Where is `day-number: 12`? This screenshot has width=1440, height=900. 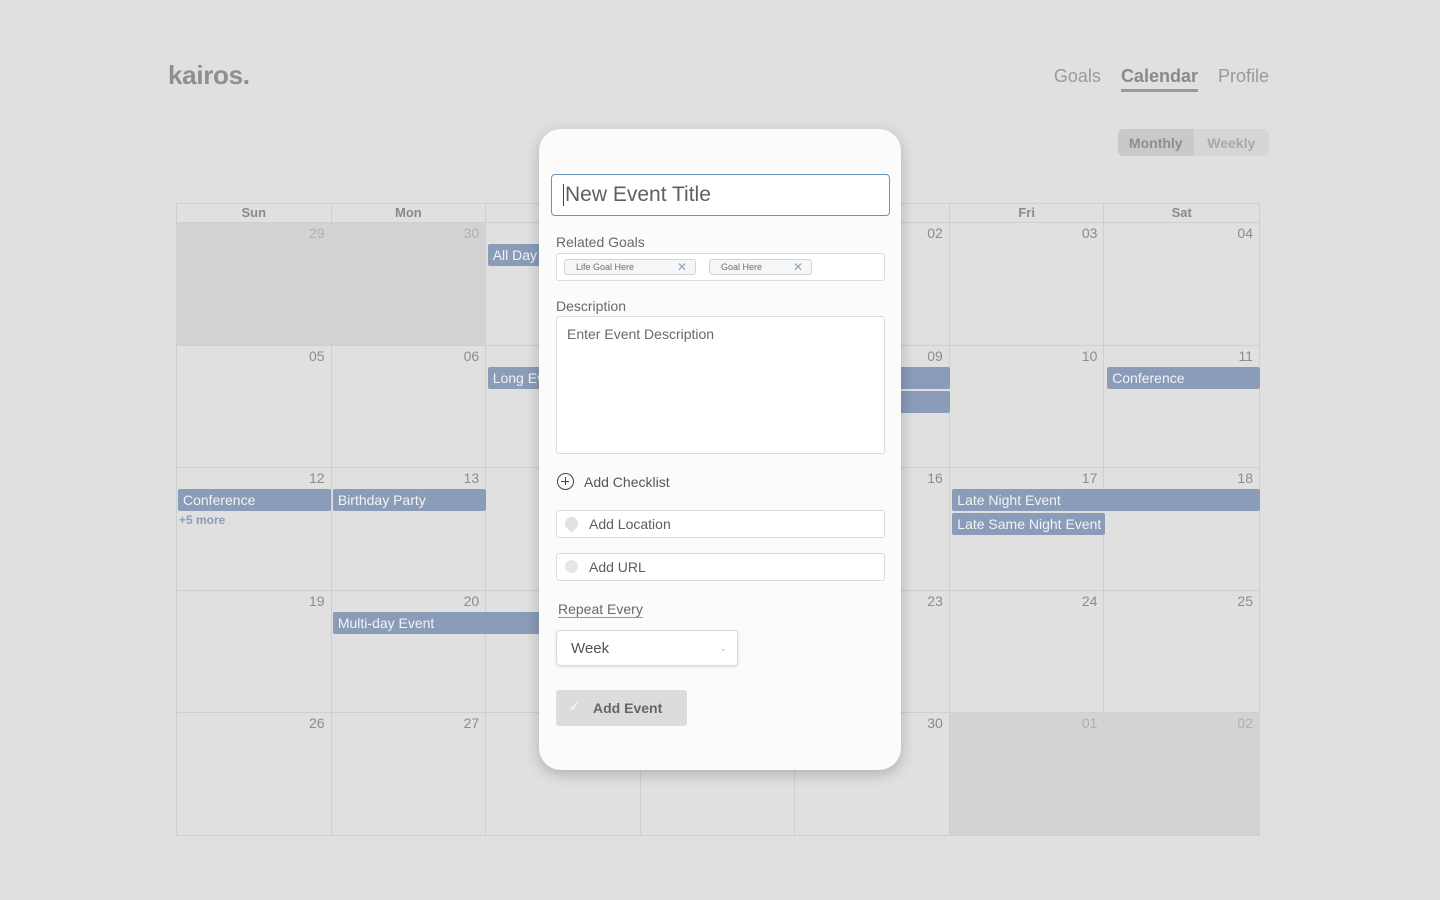 day-number: 12 is located at coordinates (316, 478).